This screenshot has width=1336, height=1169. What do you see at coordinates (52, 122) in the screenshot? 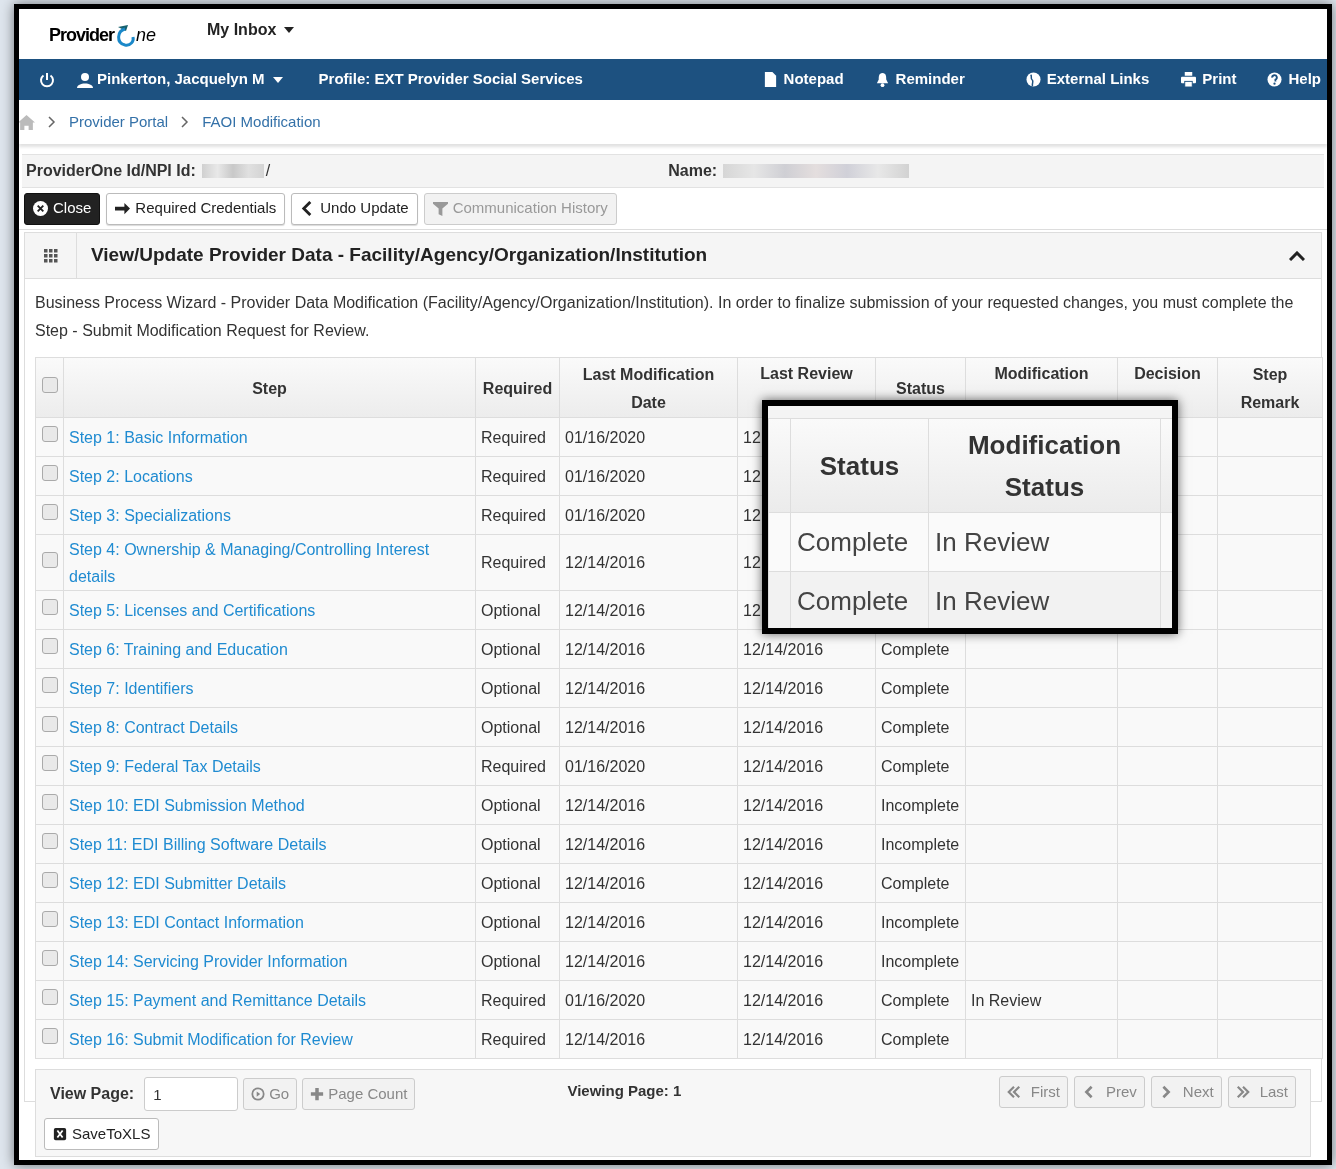
I see `chevron-icon` at bounding box center [52, 122].